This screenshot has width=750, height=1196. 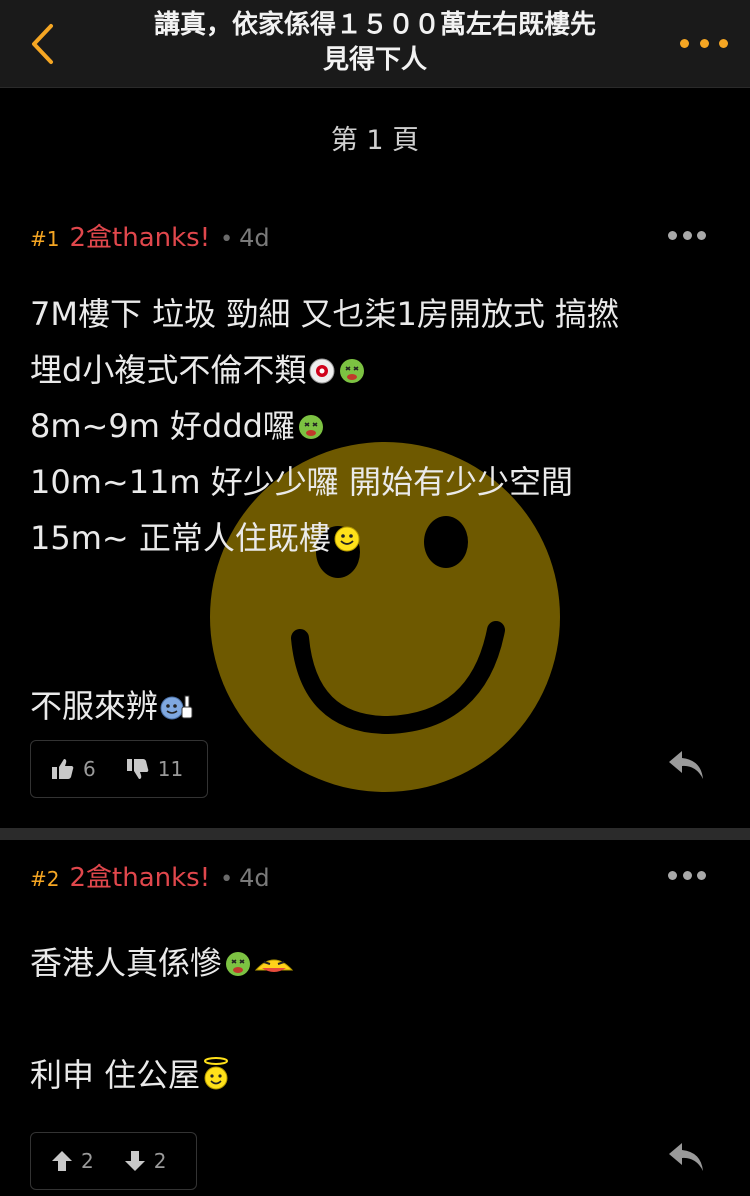 I want to click on dislike-count: 11, so click(x=170, y=769).